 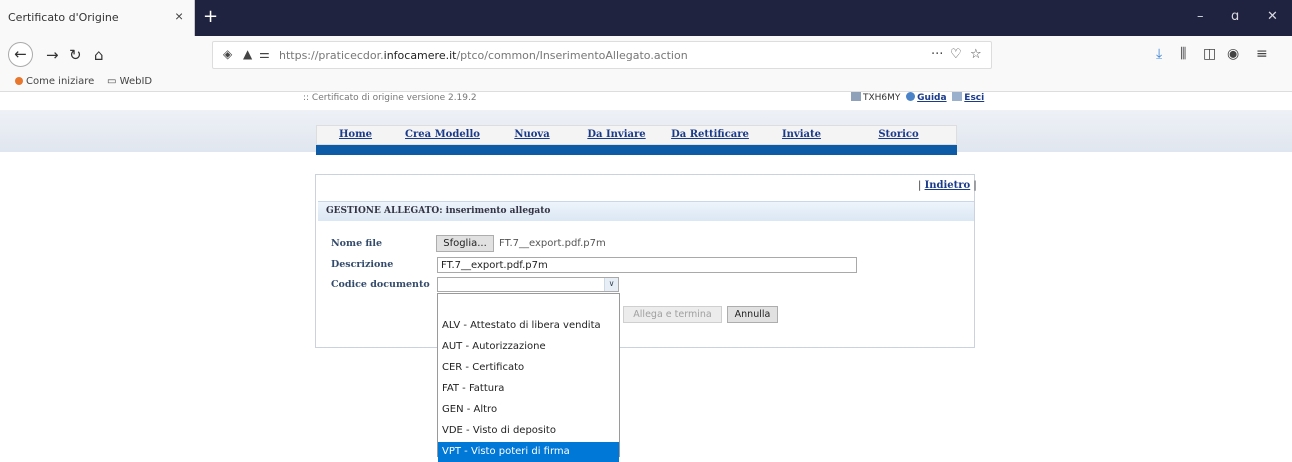 I want to click on reload-icon: ↻, so click(x=75, y=55).